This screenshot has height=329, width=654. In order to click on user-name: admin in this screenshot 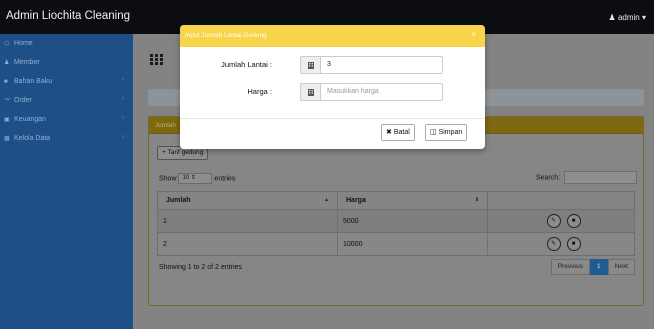, I will do `click(628, 17)`.